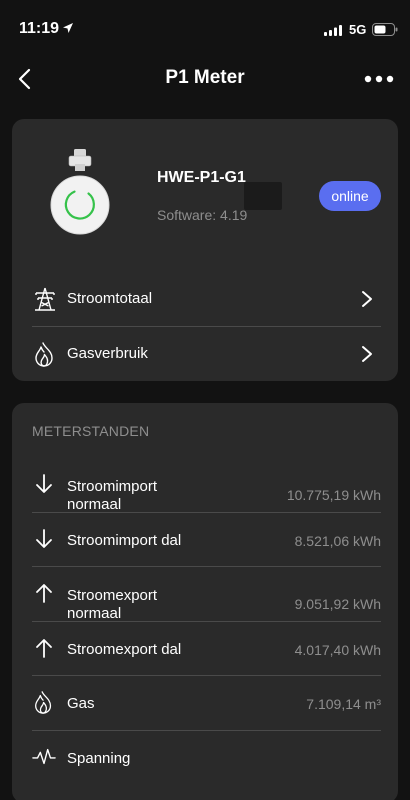 The image size is (410, 800). What do you see at coordinates (112, 495) in the screenshot?
I see `meter-label: Stroomimport normaal` at bounding box center [112, 495].